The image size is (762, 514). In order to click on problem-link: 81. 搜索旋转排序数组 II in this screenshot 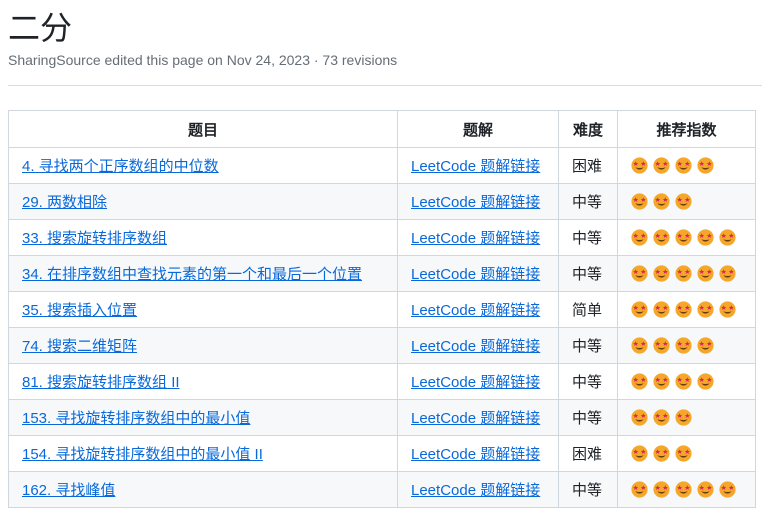, I will do `click(101, 382)`.